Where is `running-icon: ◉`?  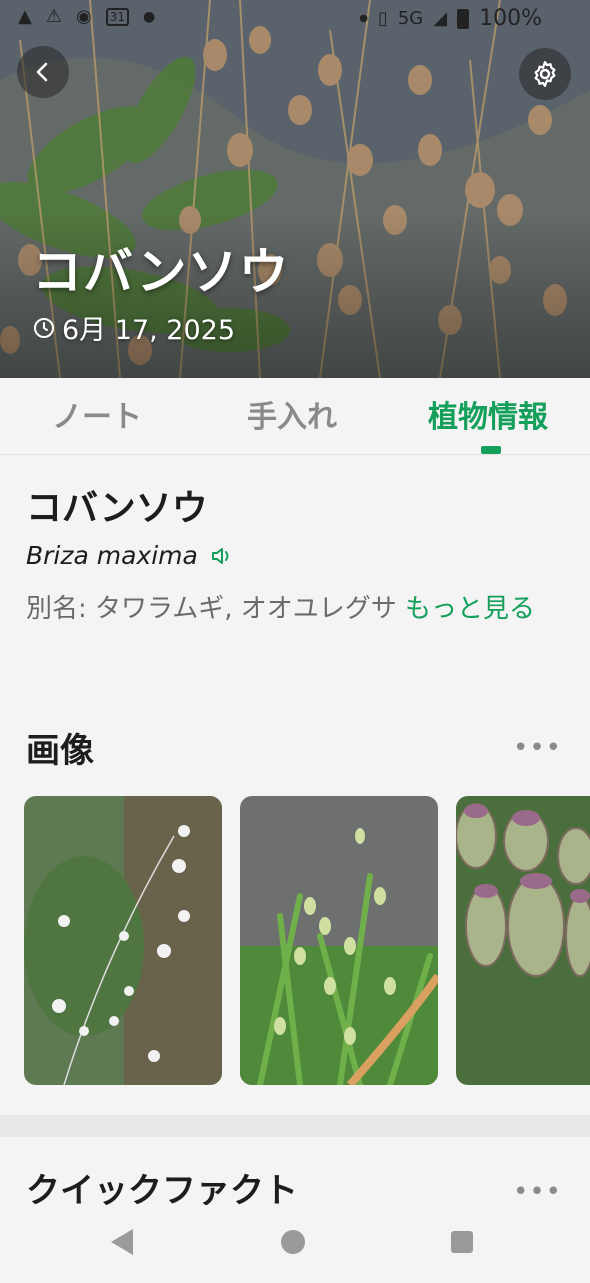
running-icon: ◉ is located at coordinates (83, 16).